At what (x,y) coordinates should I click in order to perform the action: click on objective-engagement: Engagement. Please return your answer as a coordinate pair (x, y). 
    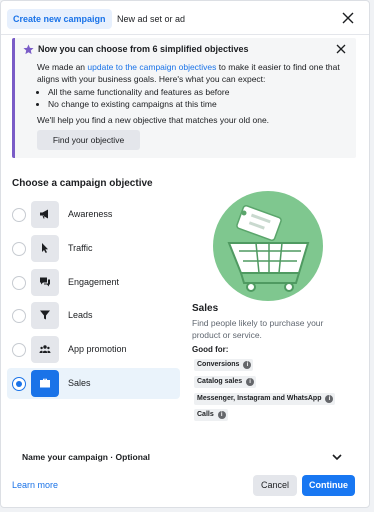
    Looking at the image, I should click on (93, 282).